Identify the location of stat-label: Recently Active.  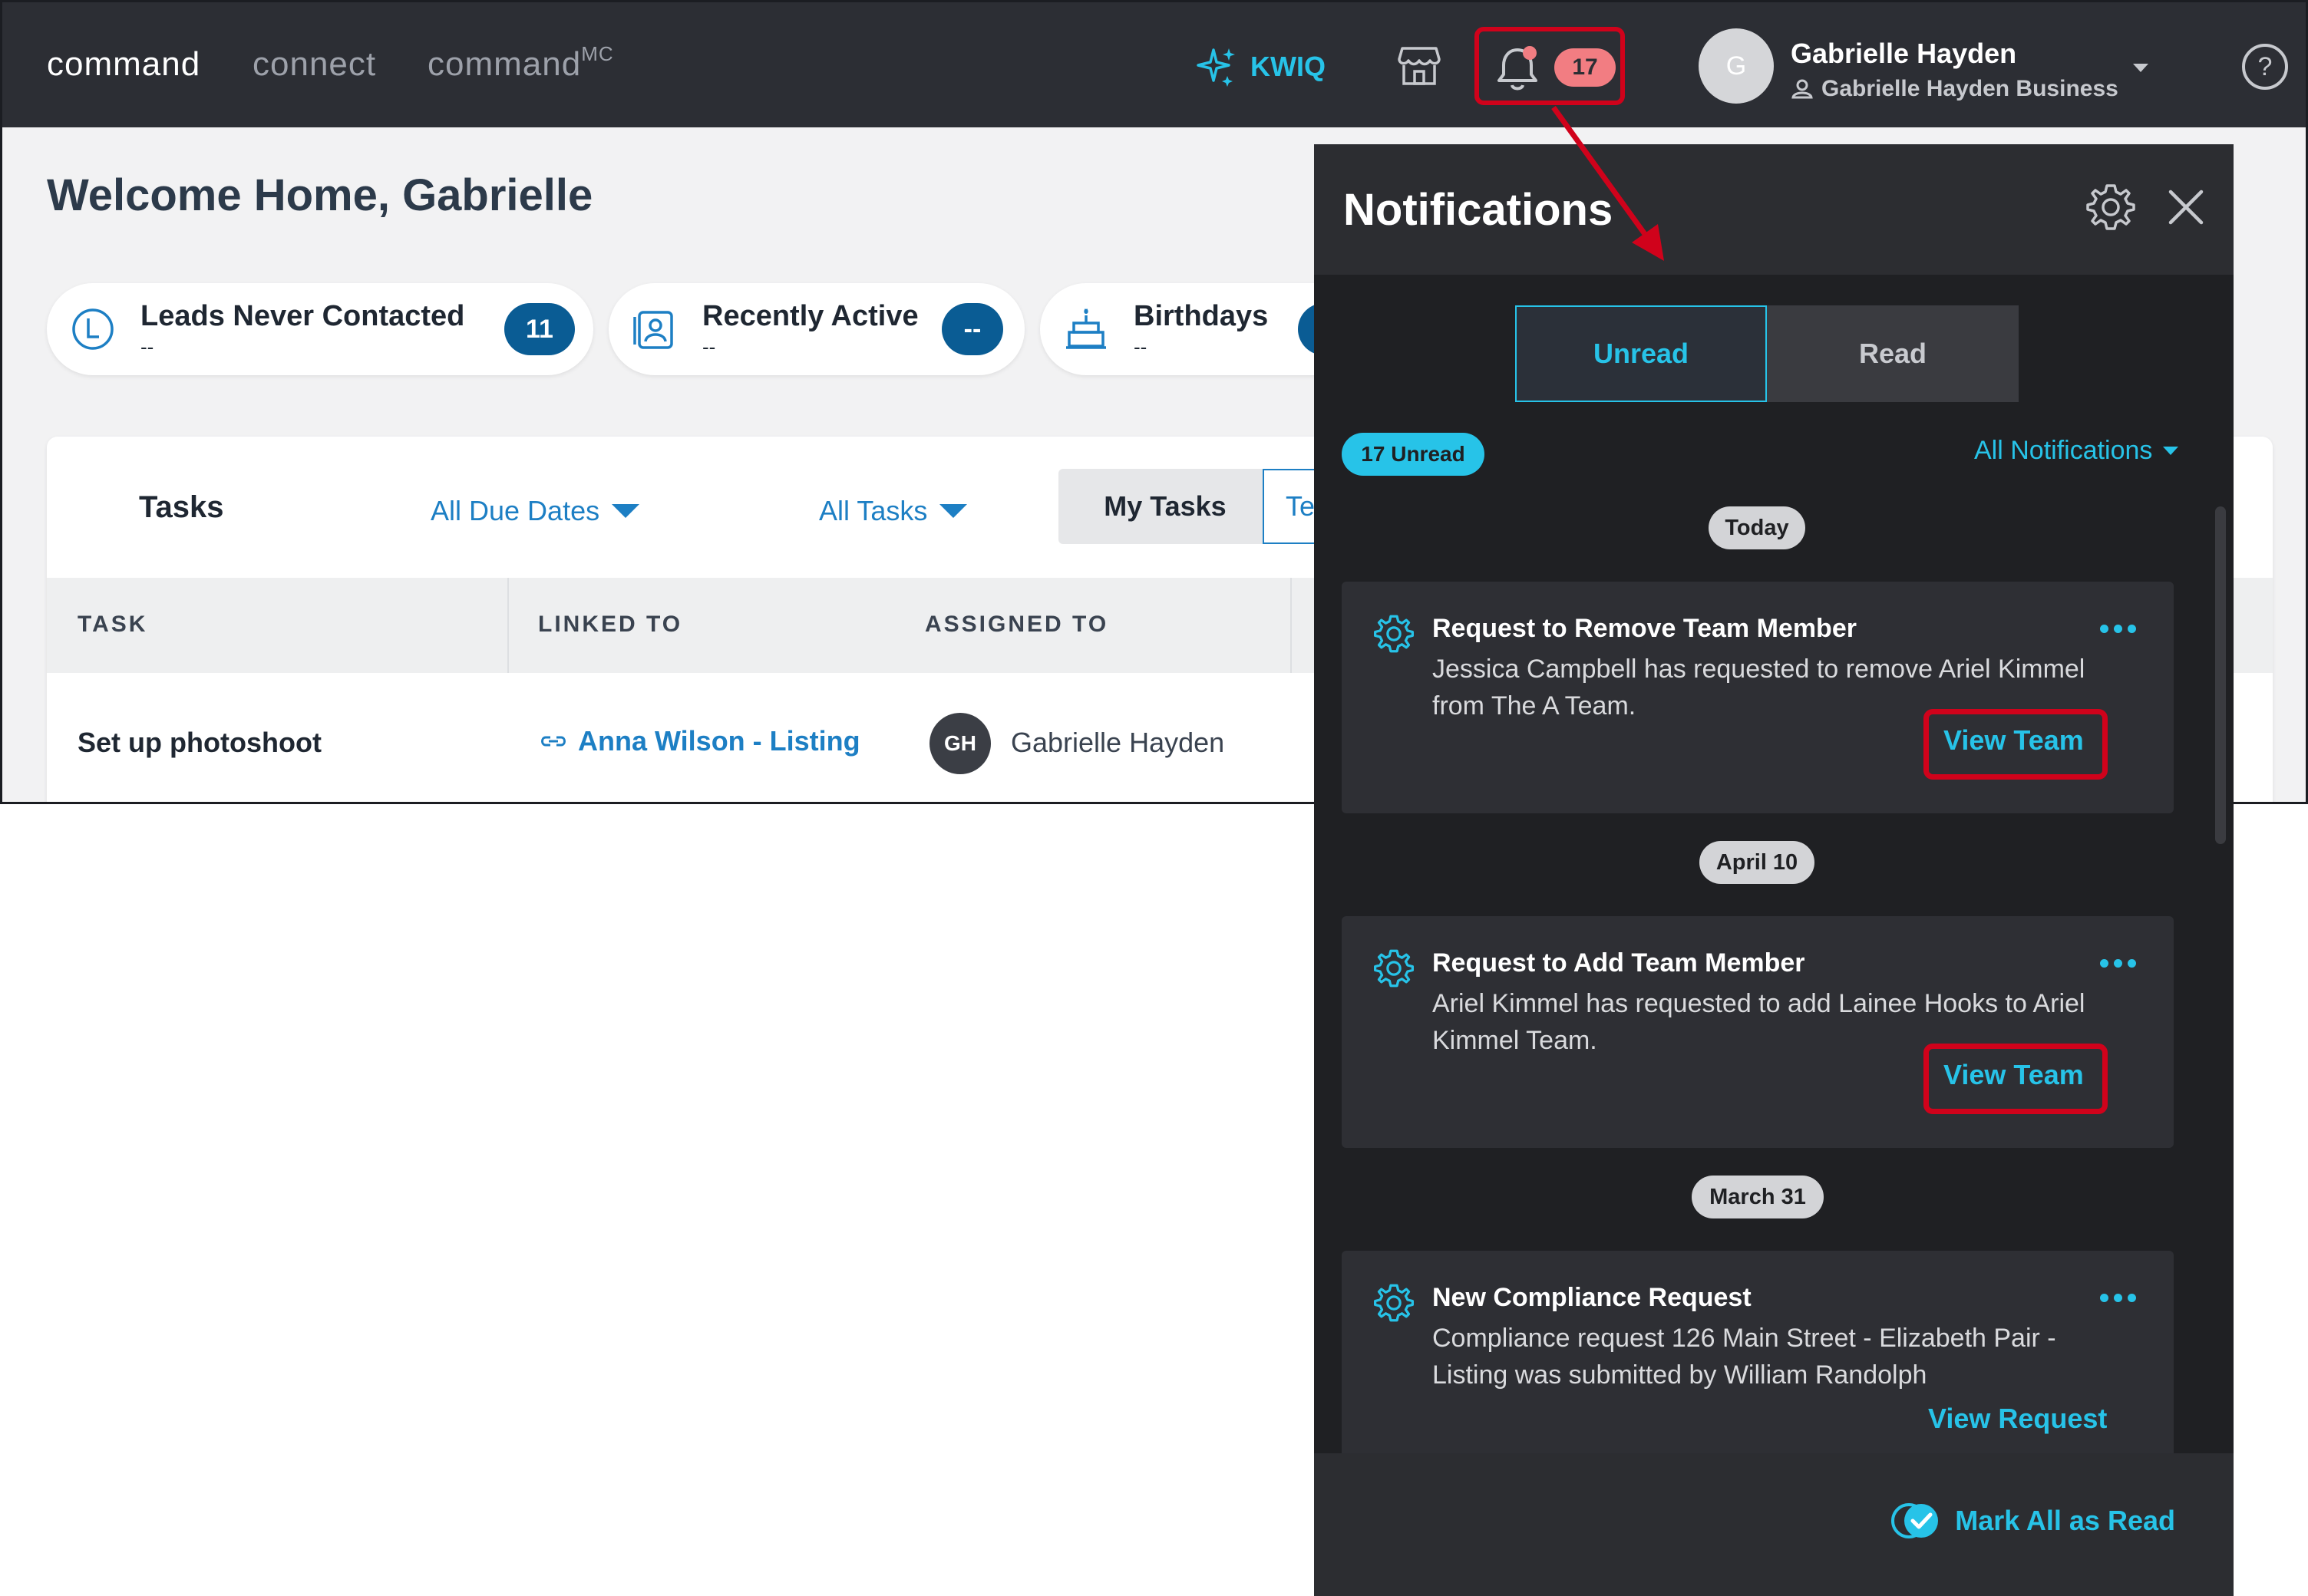
(811, 316).